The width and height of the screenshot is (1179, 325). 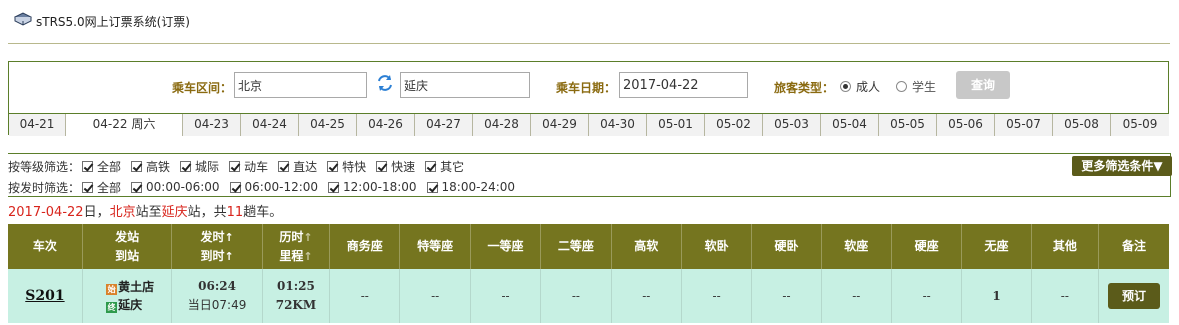 What do you see at coordinates (792, 125) in the screenshot?
I see `date-tab: 05-03` at bounding box center [792, 125].